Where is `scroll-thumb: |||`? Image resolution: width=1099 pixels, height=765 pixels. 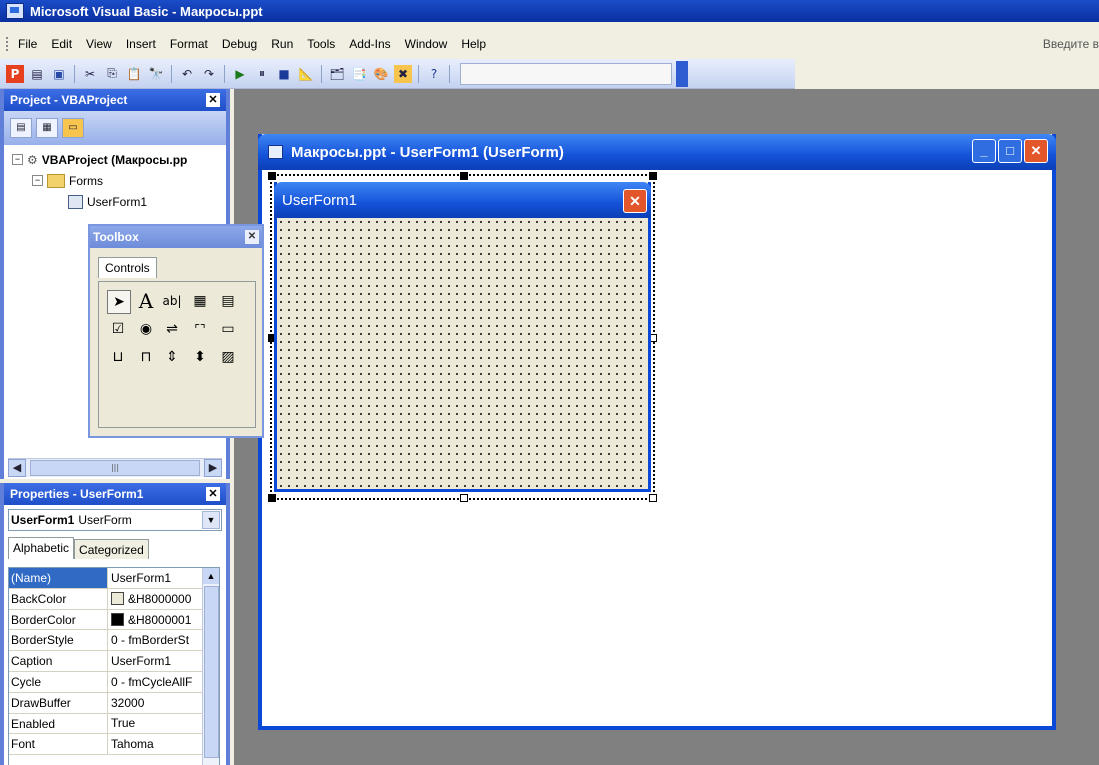 scroll-thumb: ||| is located at coordinates (115, 468).